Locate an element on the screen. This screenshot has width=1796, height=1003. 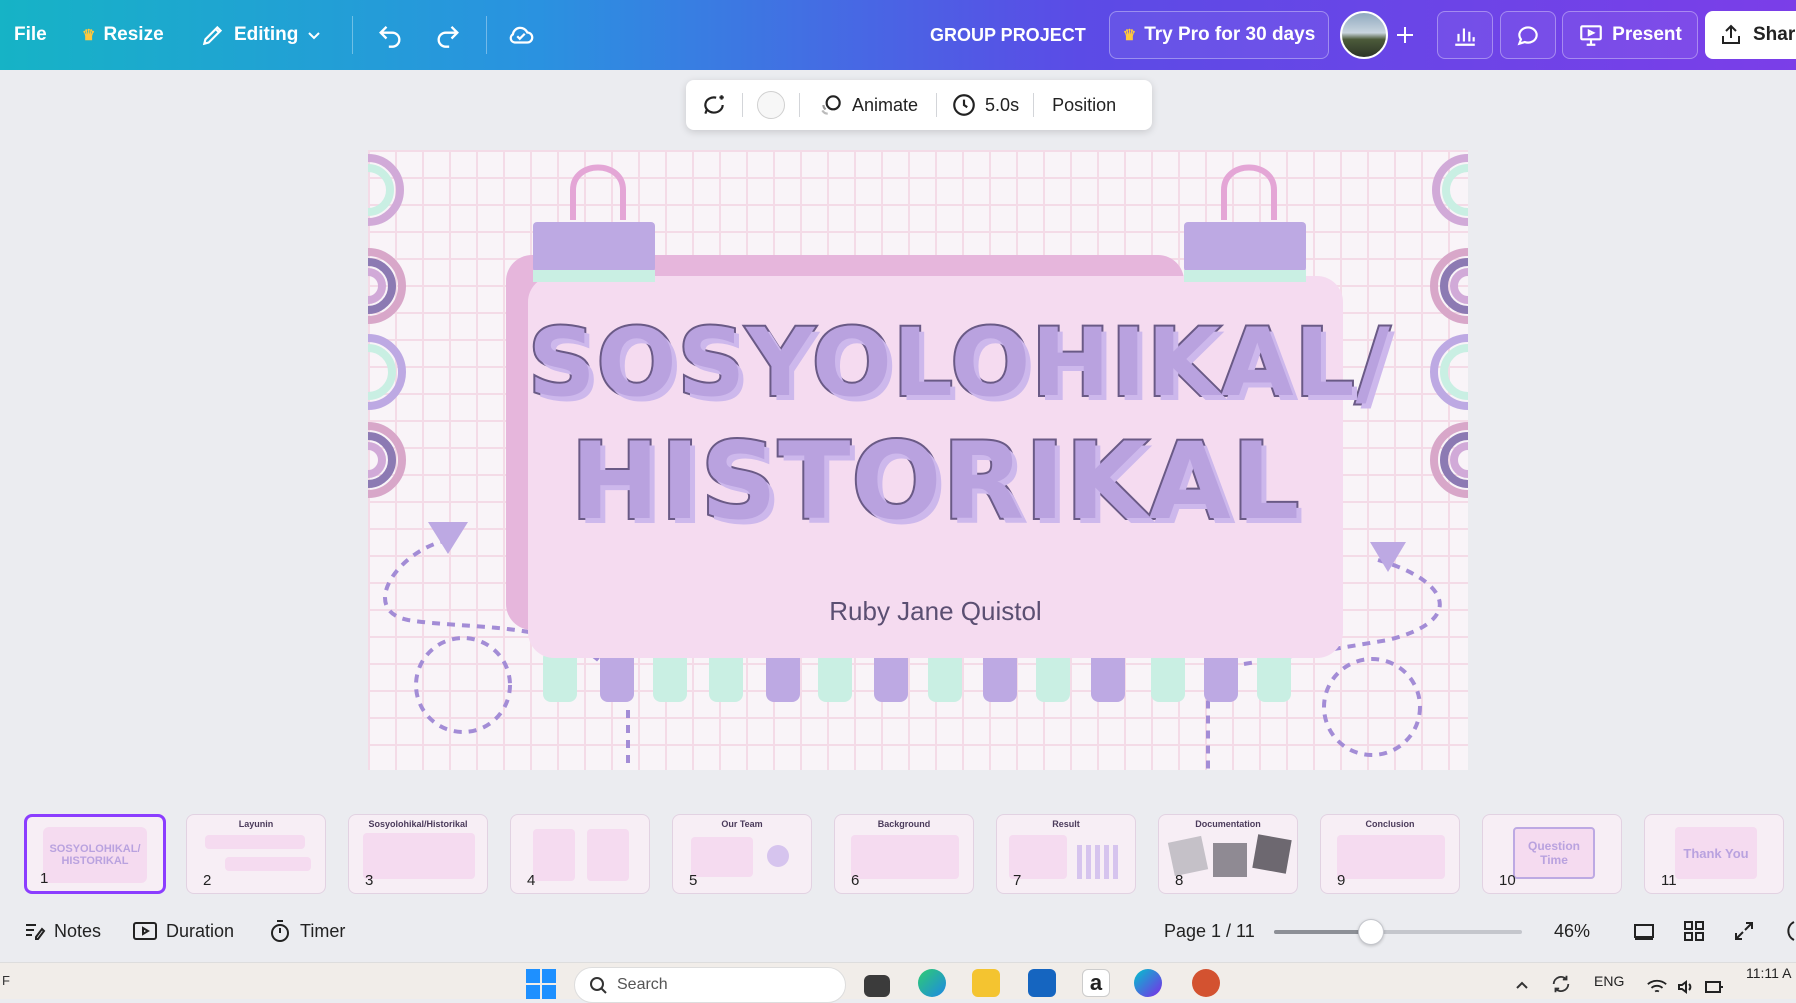
share-button: Share is located at coordinates (1750, 35).